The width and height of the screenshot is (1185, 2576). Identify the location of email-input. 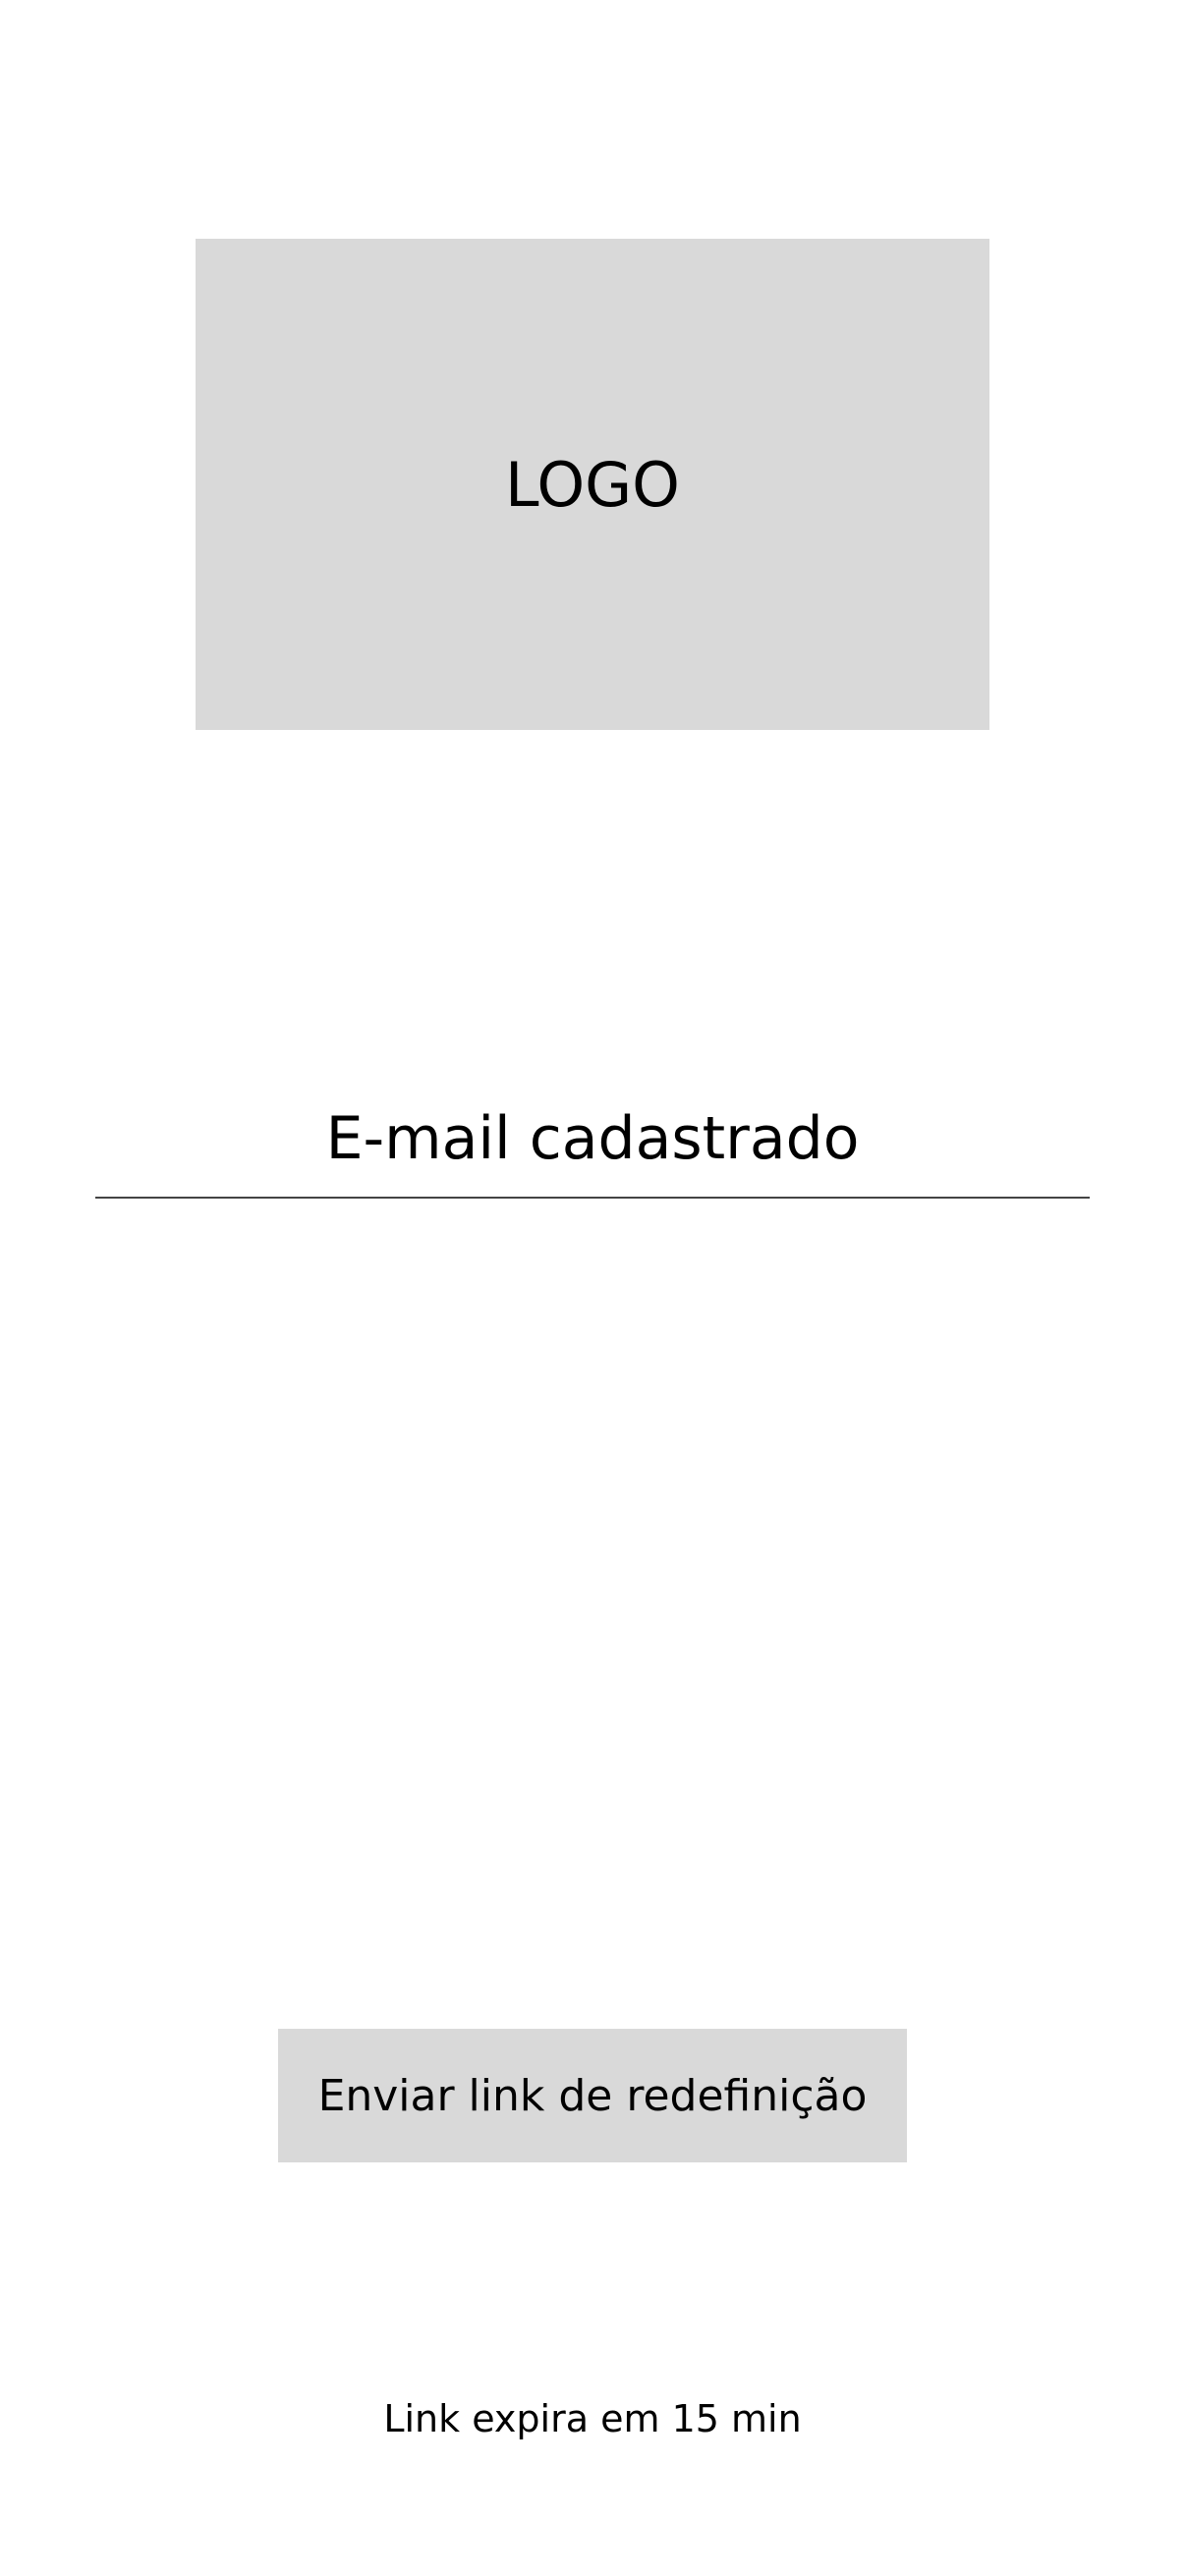
(592, 1139).